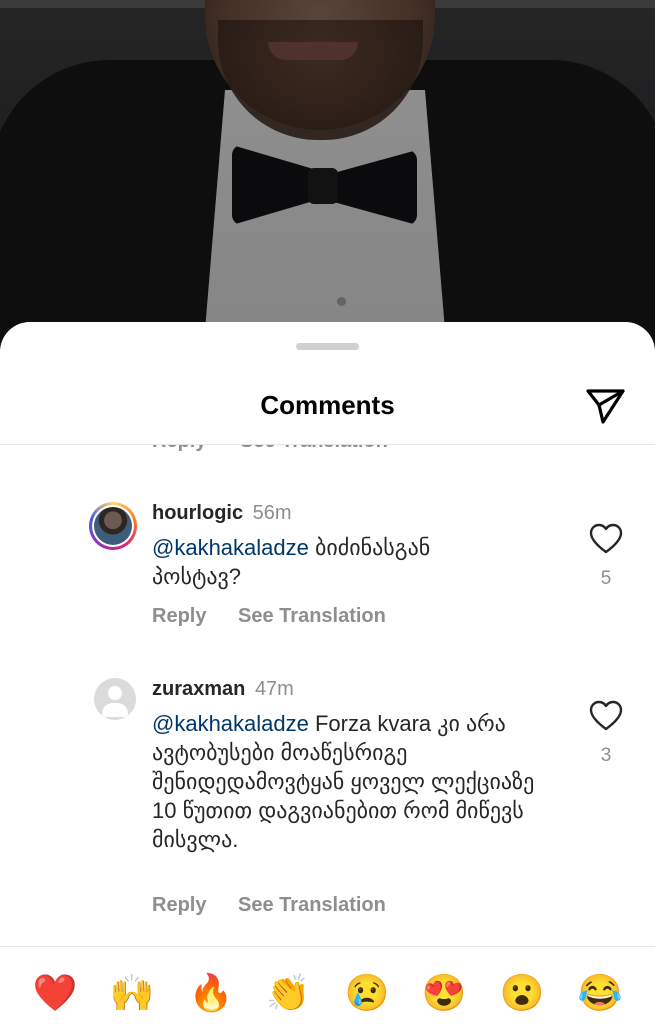 This screenshot has height=1024, width=655. What do you see at coordinates (606, 406) in the screenshot?
I see `paper-plane-icon` at bounding box center [606, 406].